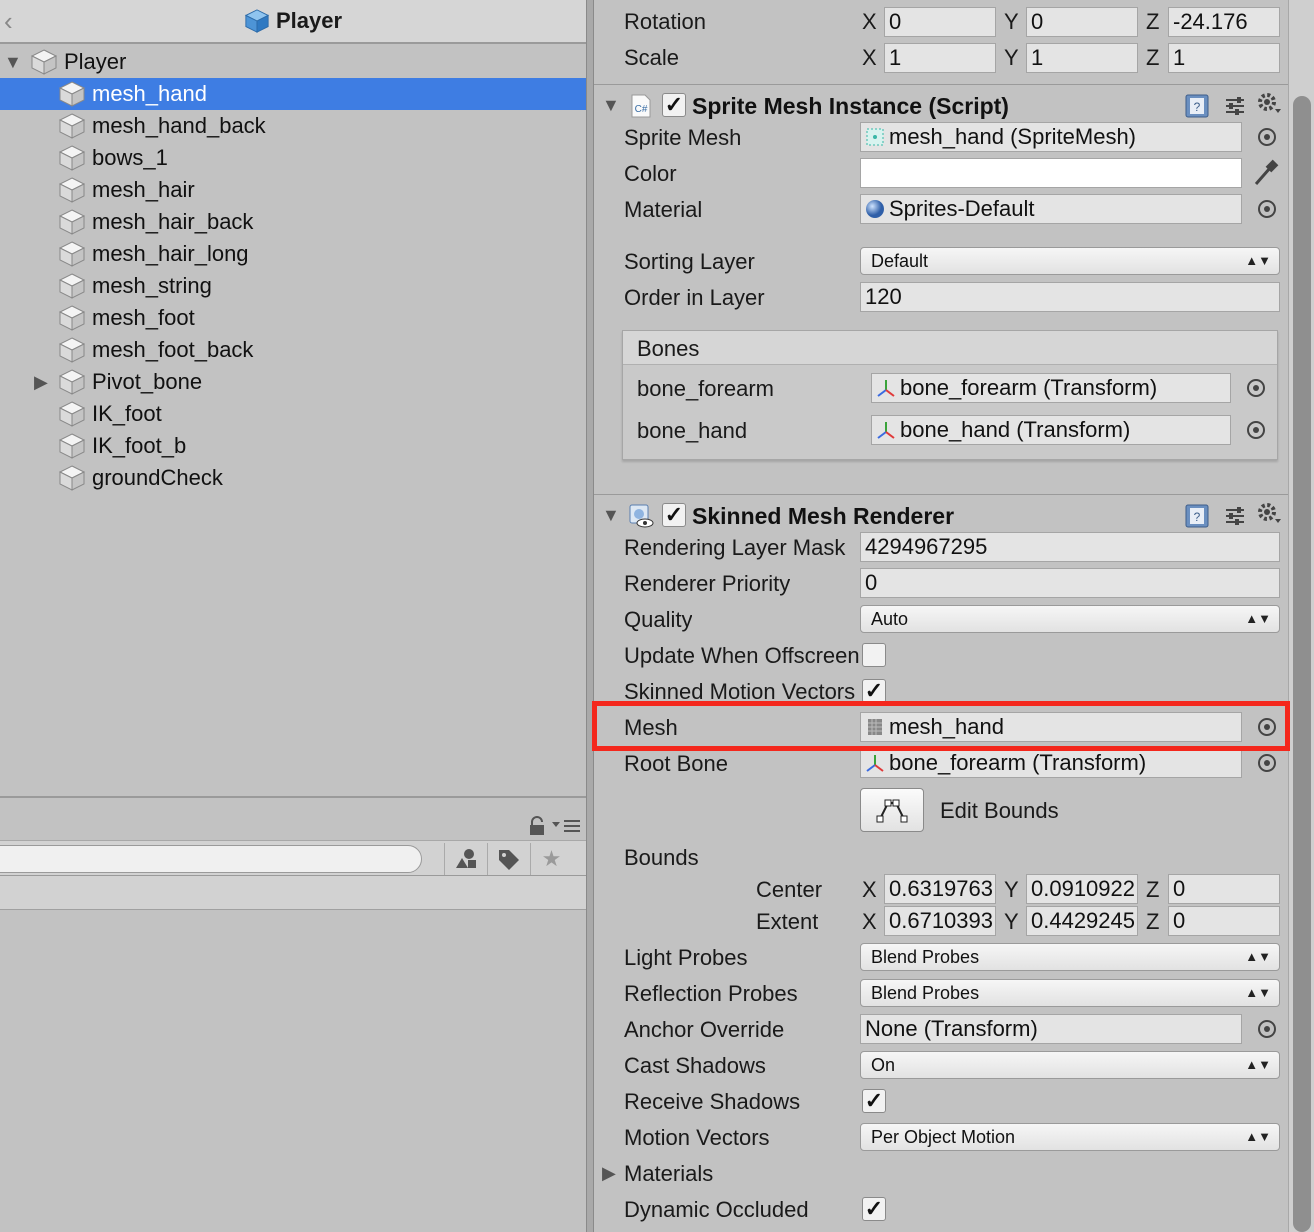  What do you see at coordinates (869, 22) in the screenshot?
I see `rotation-x-axis: X` at bounding box center [869, 22].